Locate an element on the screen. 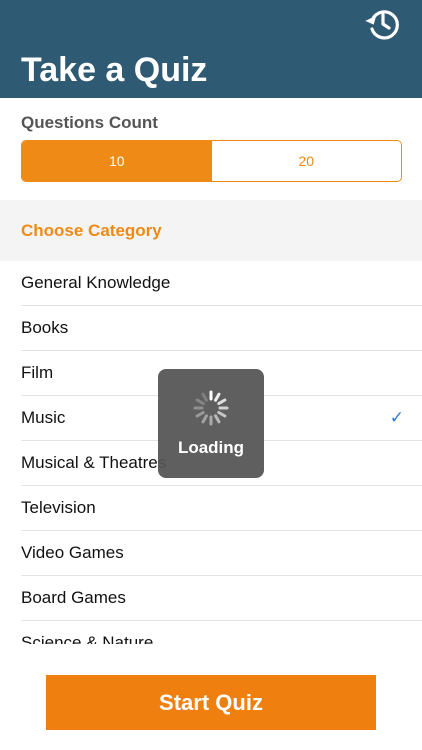 The width and height of the screenshot is (422, 750). category-label: General Knowledge is located at coordinates (96, 282).